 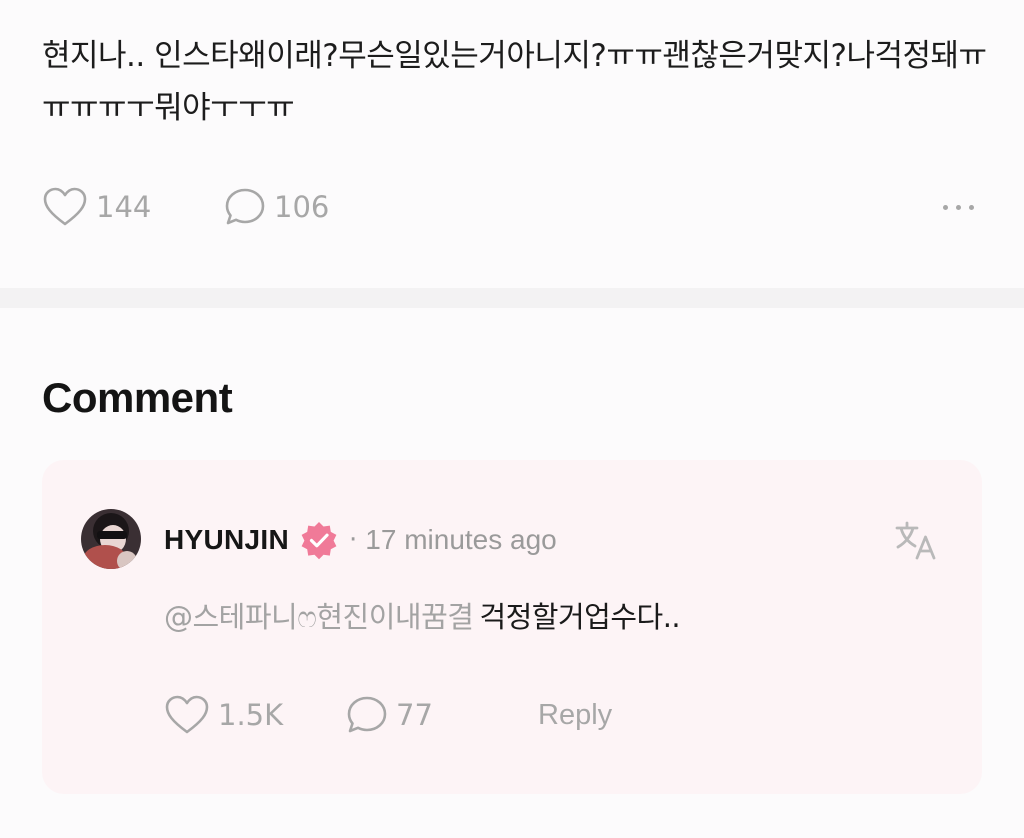 What do you see at coordinates (226, 540) in the screenshot?
I see `author-name: HYUNJIN` at bounding box center [226, 540].